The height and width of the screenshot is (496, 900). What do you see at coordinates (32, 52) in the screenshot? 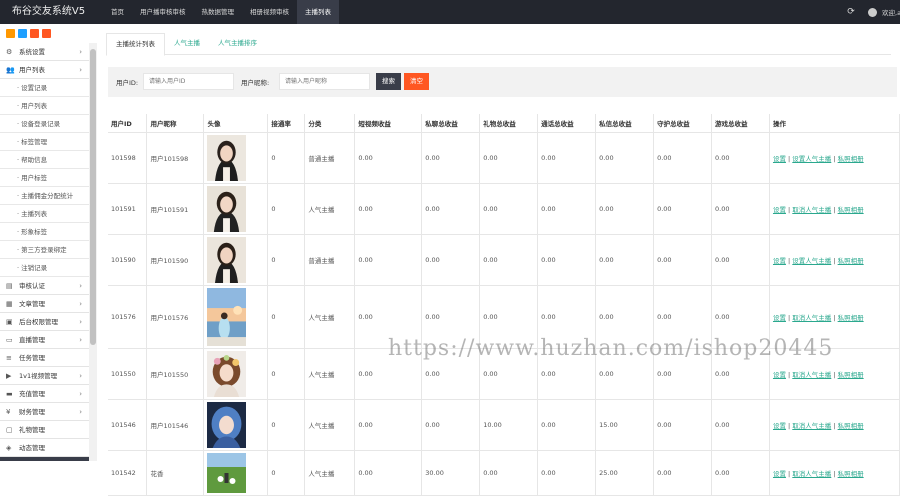
I see `sidebar-item-label: 系统设置` at bounding box center [32, 52].